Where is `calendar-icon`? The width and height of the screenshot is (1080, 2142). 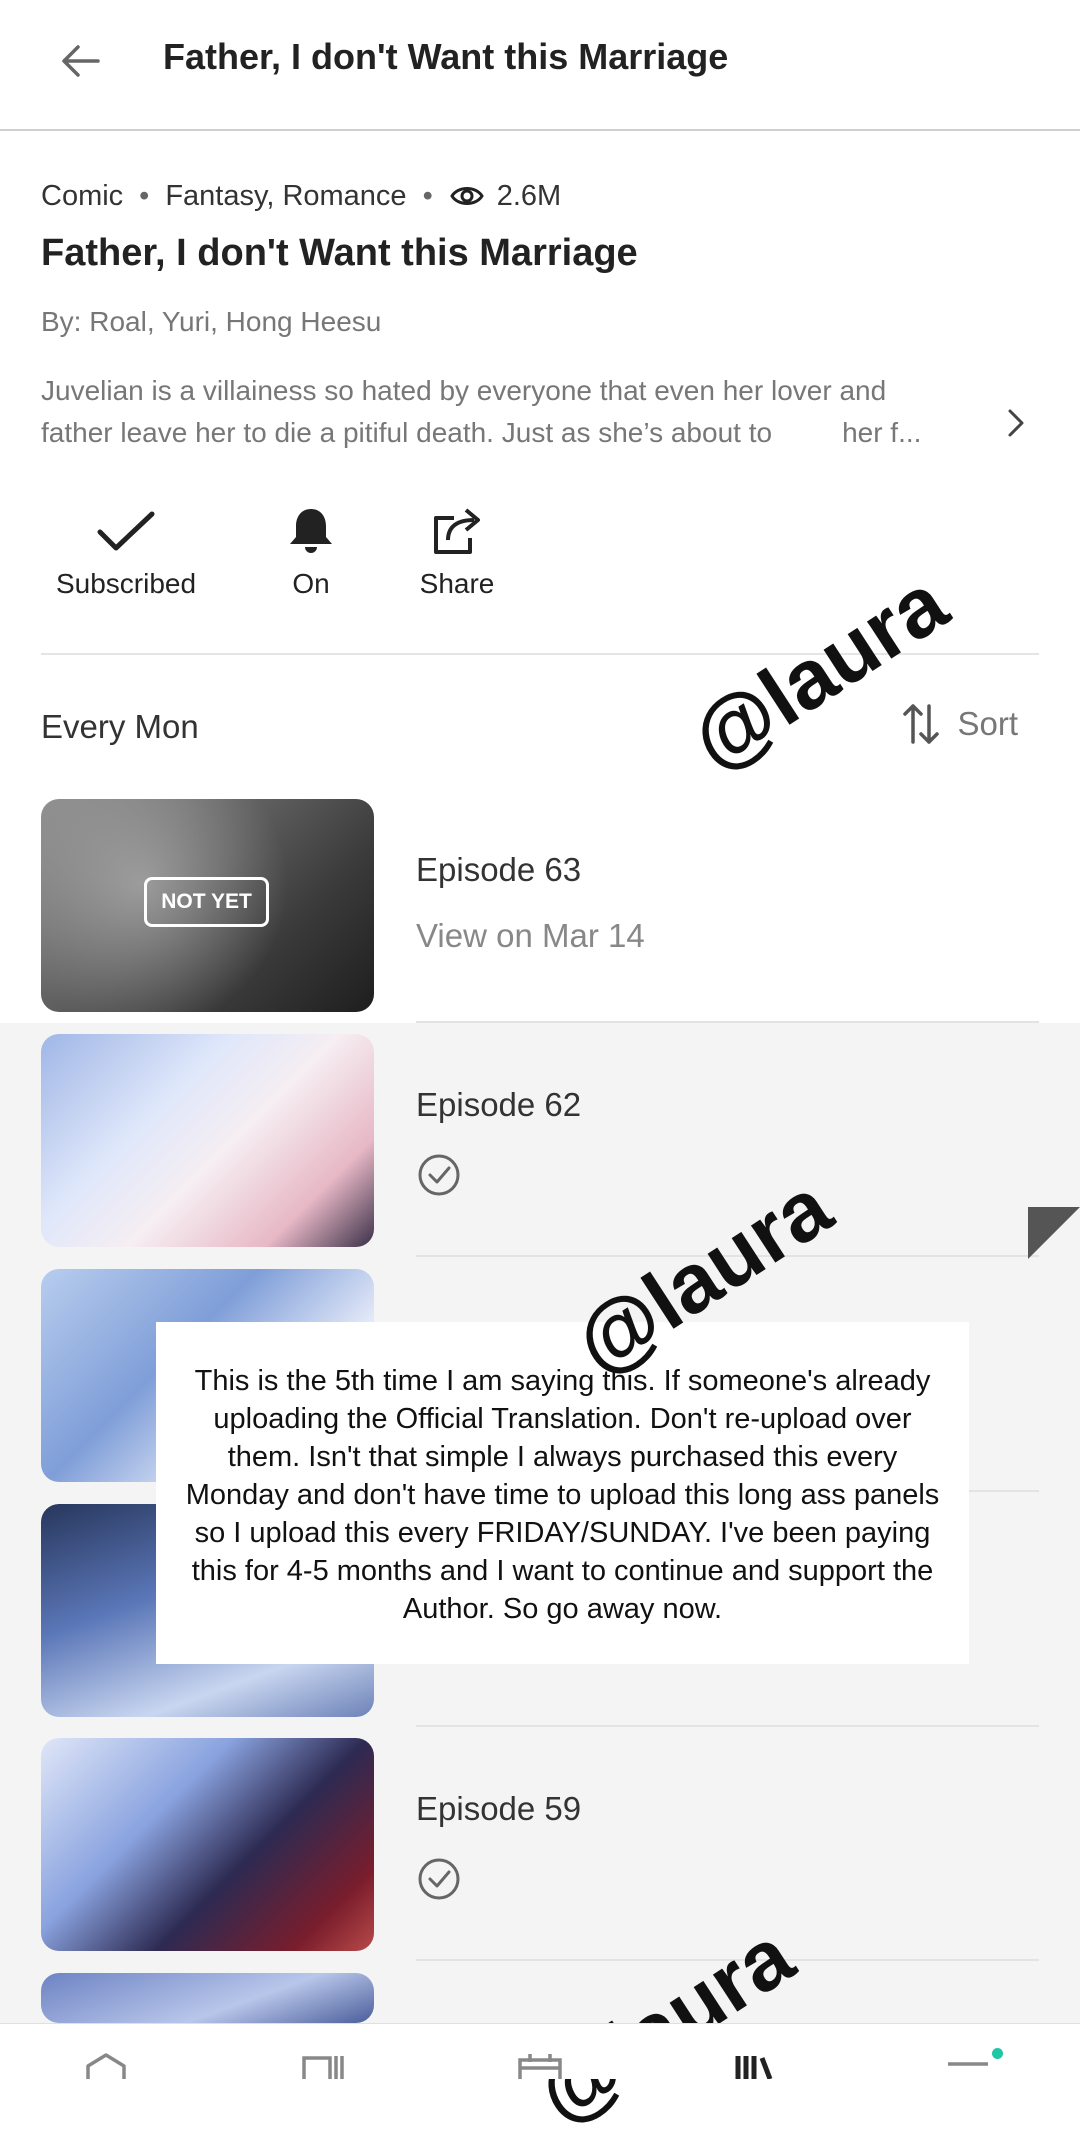 calendar-icon is located at coordinates (540, 2065).